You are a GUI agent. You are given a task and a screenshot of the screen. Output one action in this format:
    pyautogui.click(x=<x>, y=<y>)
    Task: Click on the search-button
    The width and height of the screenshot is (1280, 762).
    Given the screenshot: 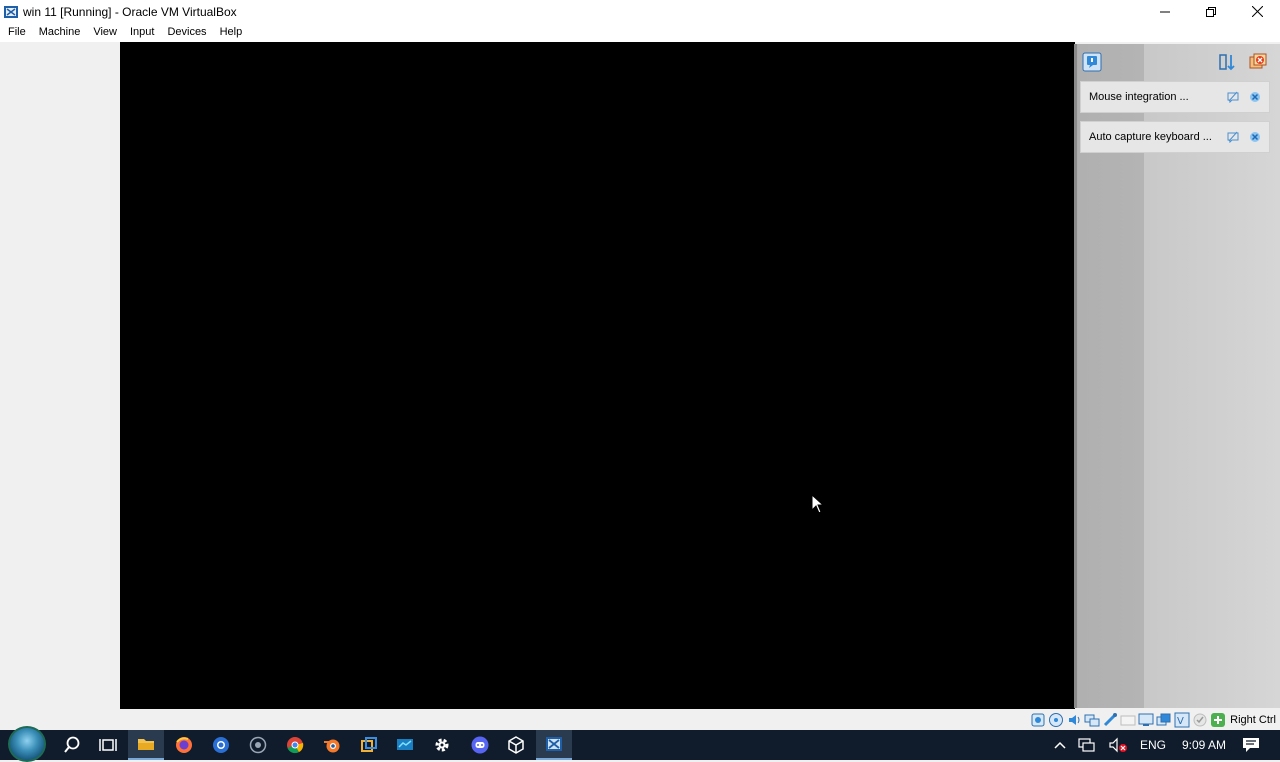 What is the action you would take?
    pyautogui.click(x=72, y=745)
    